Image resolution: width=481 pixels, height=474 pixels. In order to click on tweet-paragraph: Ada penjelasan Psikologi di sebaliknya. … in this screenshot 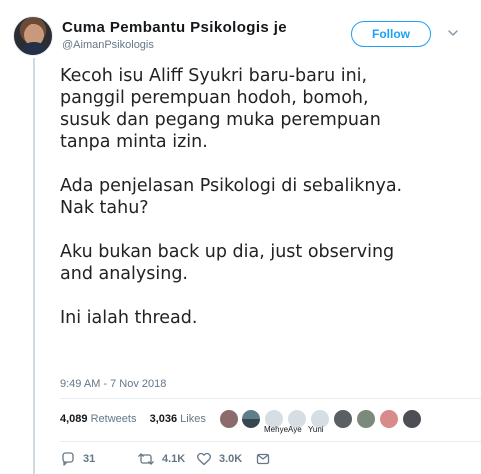, I will do `click(265, 197)`.